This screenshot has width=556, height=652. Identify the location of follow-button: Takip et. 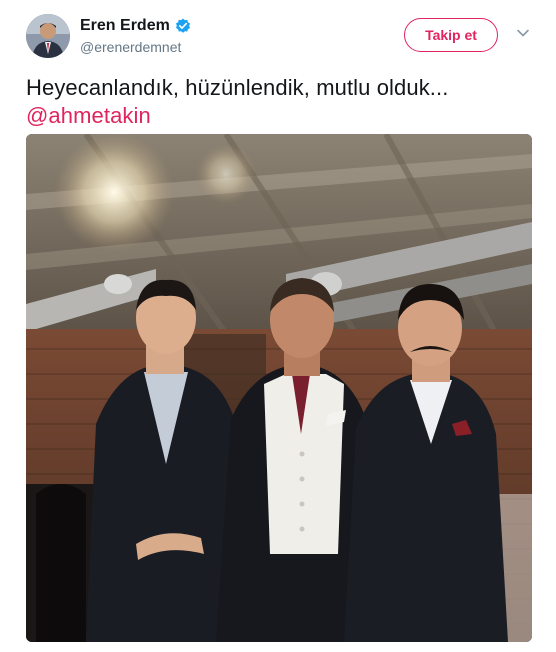
(451, 35).